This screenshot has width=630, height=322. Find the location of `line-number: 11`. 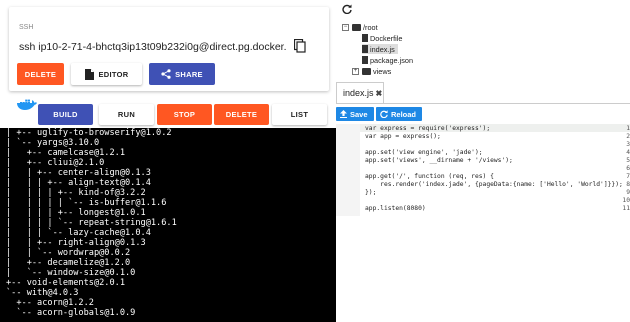

line-number: 11 is located at coordinates (626, 208).